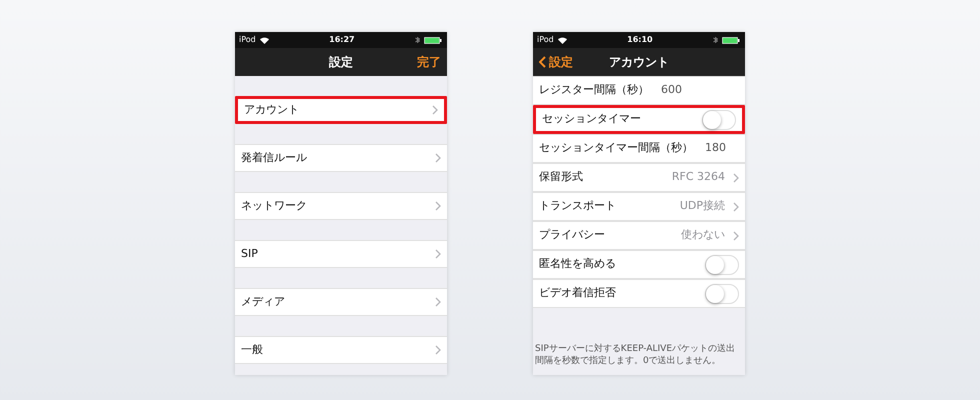  What do you see at coordinates (263, 302) in the screenshot?
I see `row-label: メディア` at bounding box center [263, 302].